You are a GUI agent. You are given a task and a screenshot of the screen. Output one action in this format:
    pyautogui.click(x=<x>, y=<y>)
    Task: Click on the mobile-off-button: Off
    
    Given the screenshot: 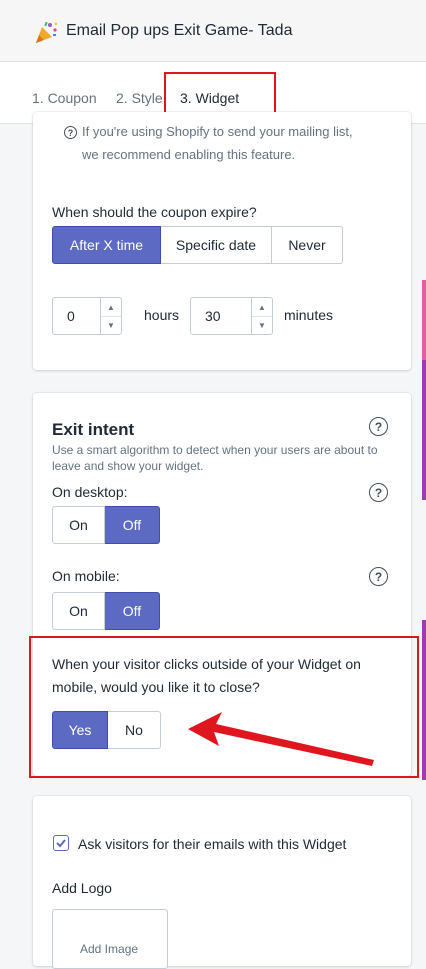 What is the action you would take?
    pyautogui.click(x=132, y=611)
    